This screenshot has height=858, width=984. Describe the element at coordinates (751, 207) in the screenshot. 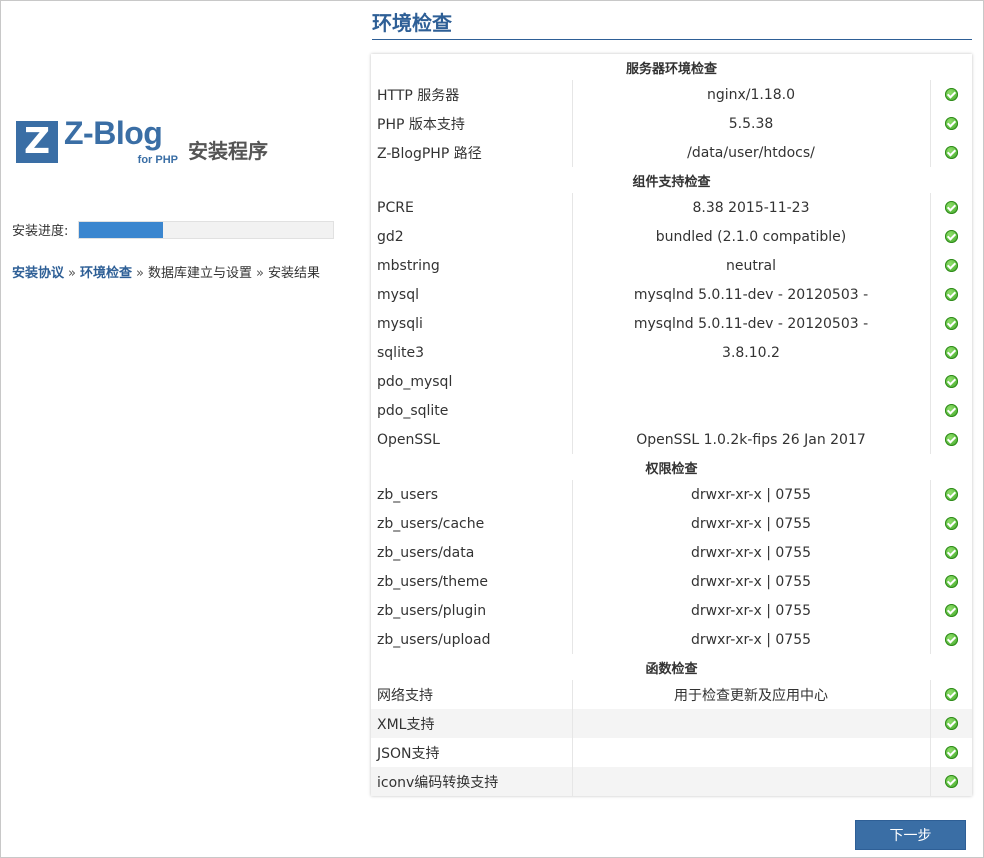

I see `check-value: 8.38 2015-11-23` at that location.